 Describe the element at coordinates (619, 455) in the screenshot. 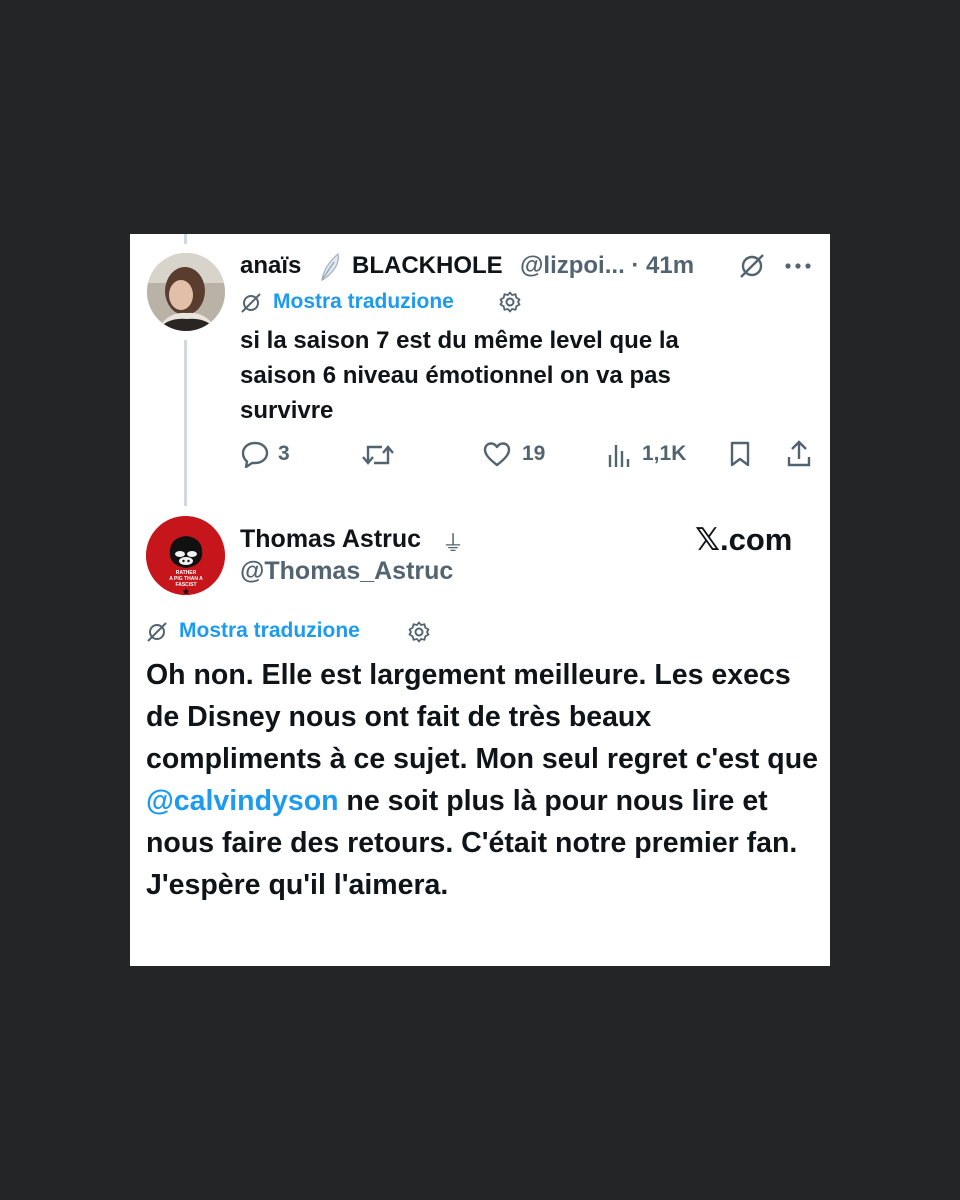

I see `views-icon` at that location.